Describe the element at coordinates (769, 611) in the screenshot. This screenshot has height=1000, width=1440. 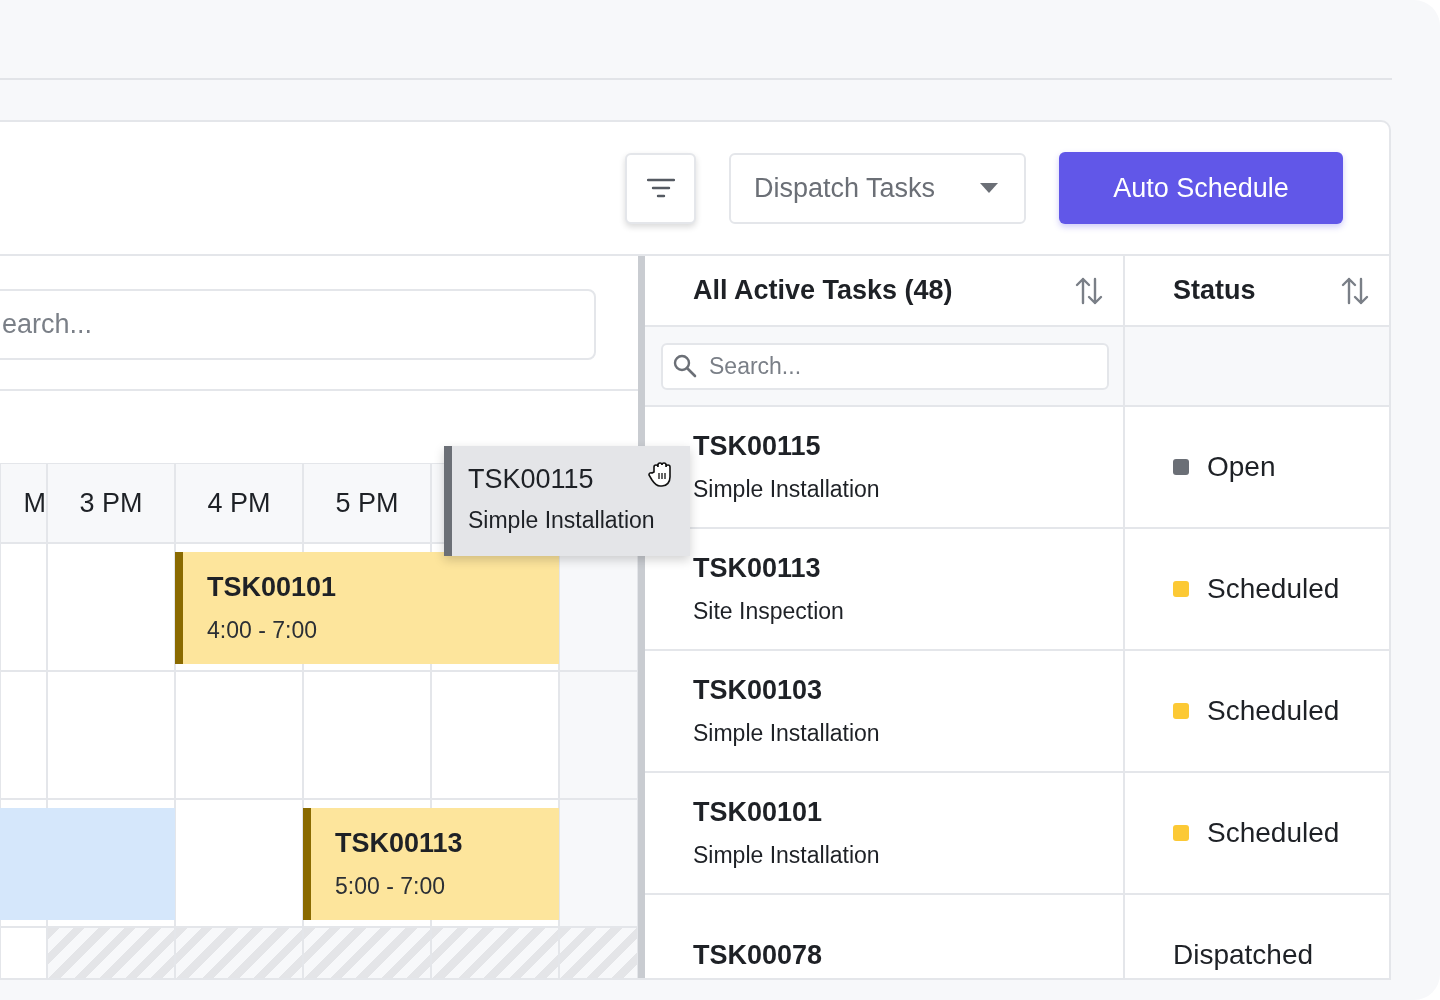
I see `task-type: Site Inspection` at that location.